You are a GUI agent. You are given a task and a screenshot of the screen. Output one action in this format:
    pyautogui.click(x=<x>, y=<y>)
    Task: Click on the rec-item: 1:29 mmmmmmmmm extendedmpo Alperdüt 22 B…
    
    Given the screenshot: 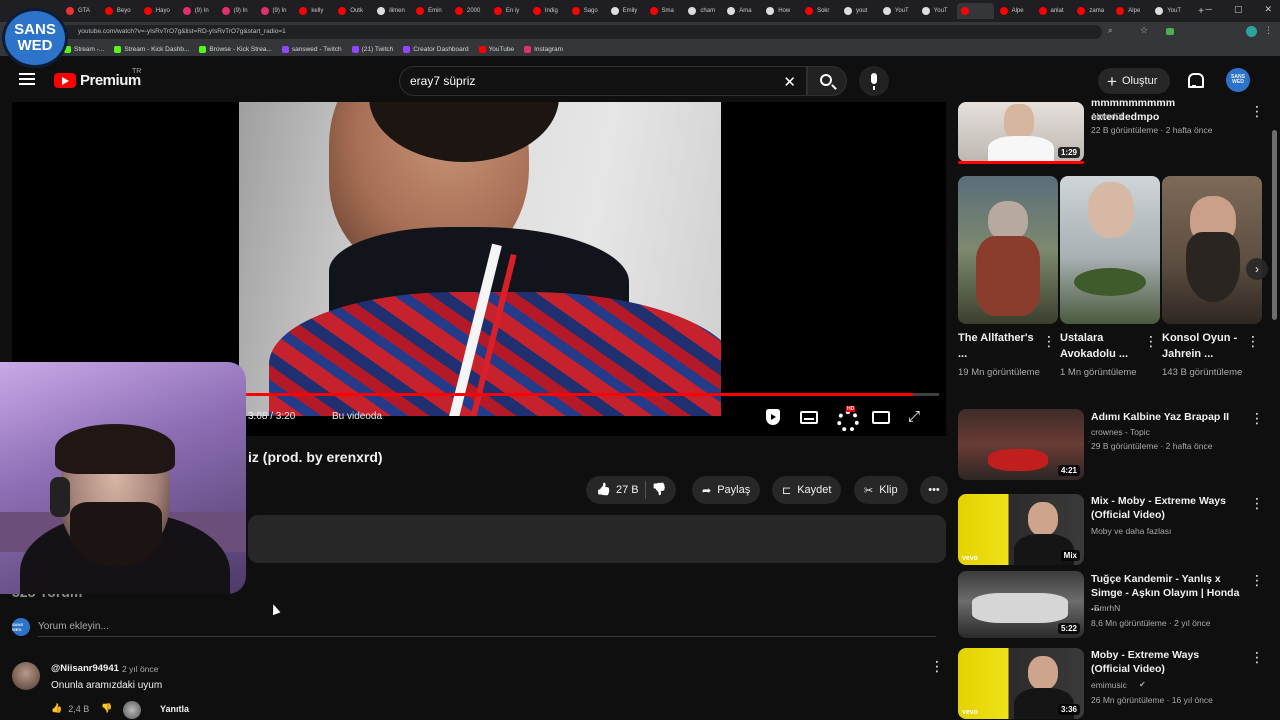 What is the action you would take?
    pyautogui.click(x=1111, y=130)
    